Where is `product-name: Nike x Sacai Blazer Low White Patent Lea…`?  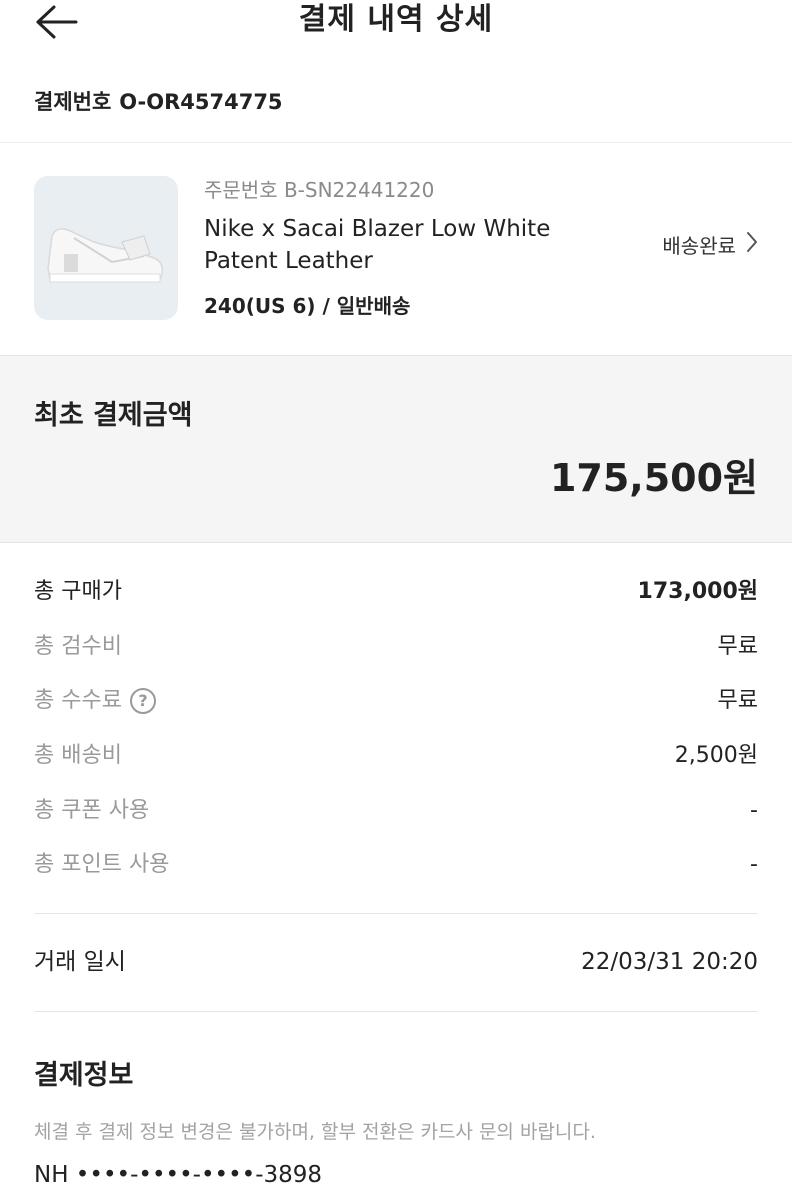 product-name: Nike x Sacai Blazer Low White Patent Lea… is located at coordinates (404, 245).